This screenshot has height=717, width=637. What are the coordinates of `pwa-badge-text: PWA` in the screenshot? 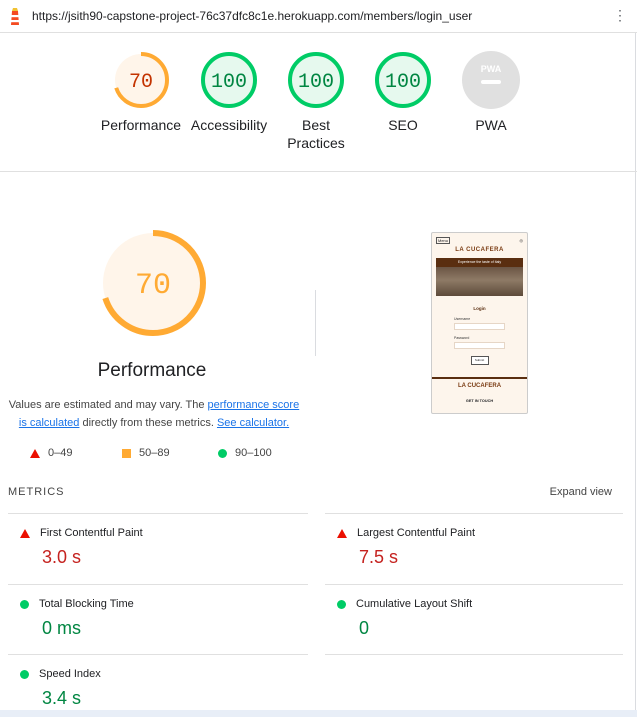 It's located at (491, 69).